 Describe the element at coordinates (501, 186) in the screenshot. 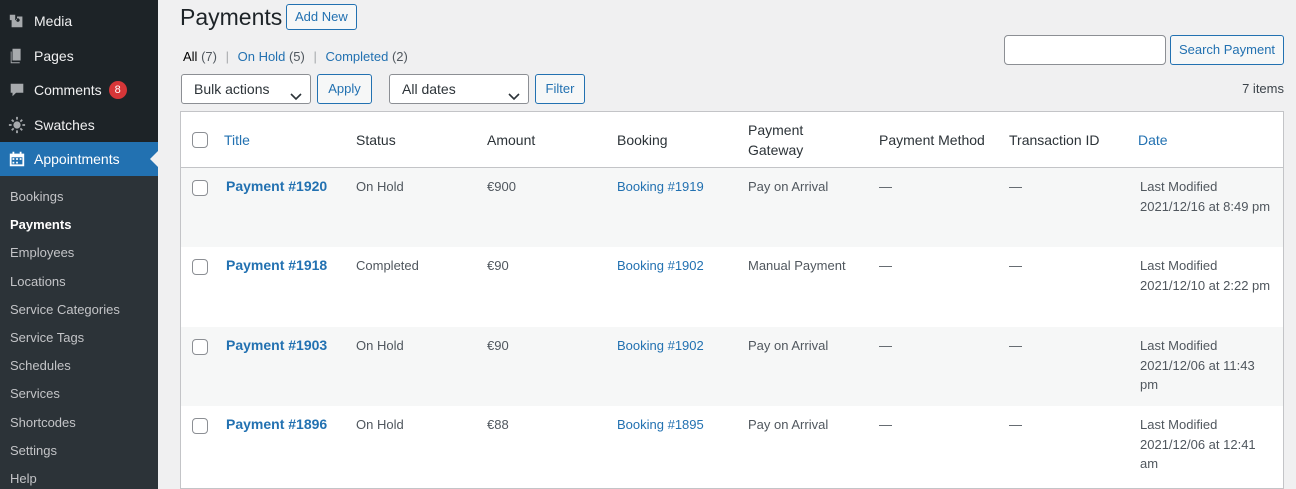

I see `payment-amount: €900` at that location.